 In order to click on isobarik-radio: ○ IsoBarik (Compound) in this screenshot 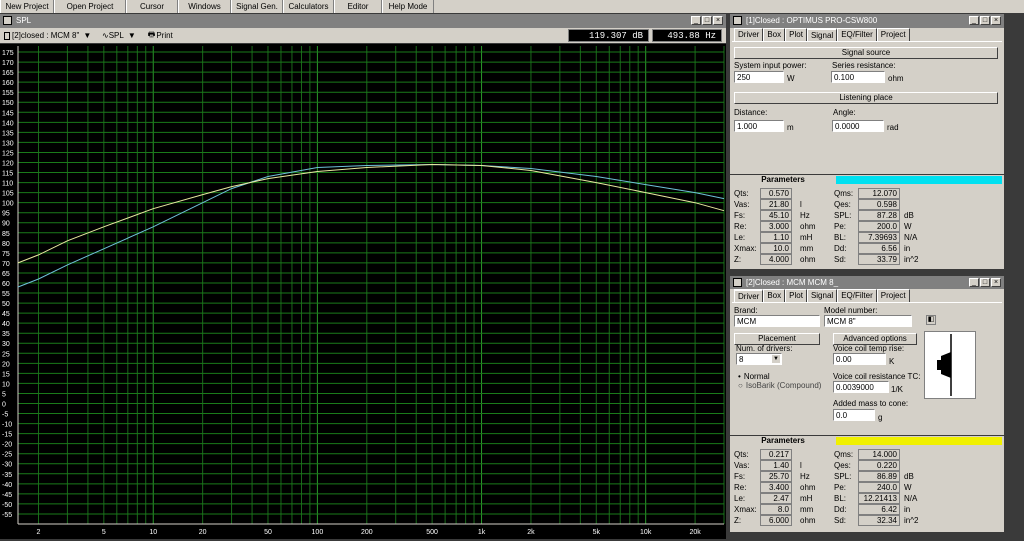, I will do `click(779, 386)`.